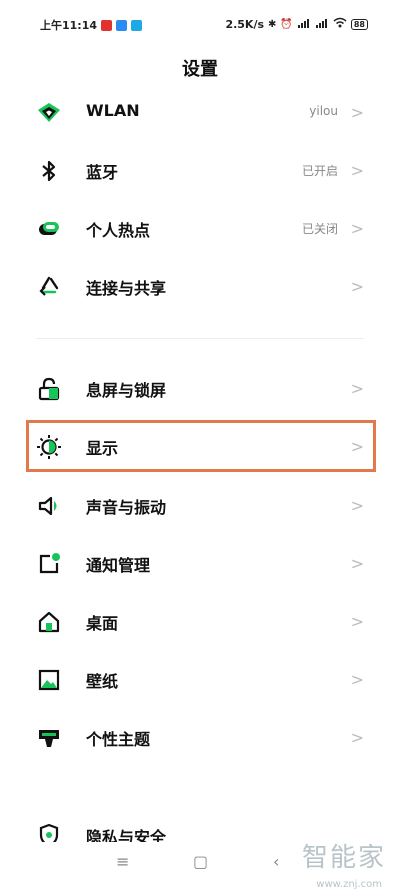 This screenshot has width=400, height=896. Describe the element at coordinates (47, 506) in the screenshot. I see `sound-icon` at that location.